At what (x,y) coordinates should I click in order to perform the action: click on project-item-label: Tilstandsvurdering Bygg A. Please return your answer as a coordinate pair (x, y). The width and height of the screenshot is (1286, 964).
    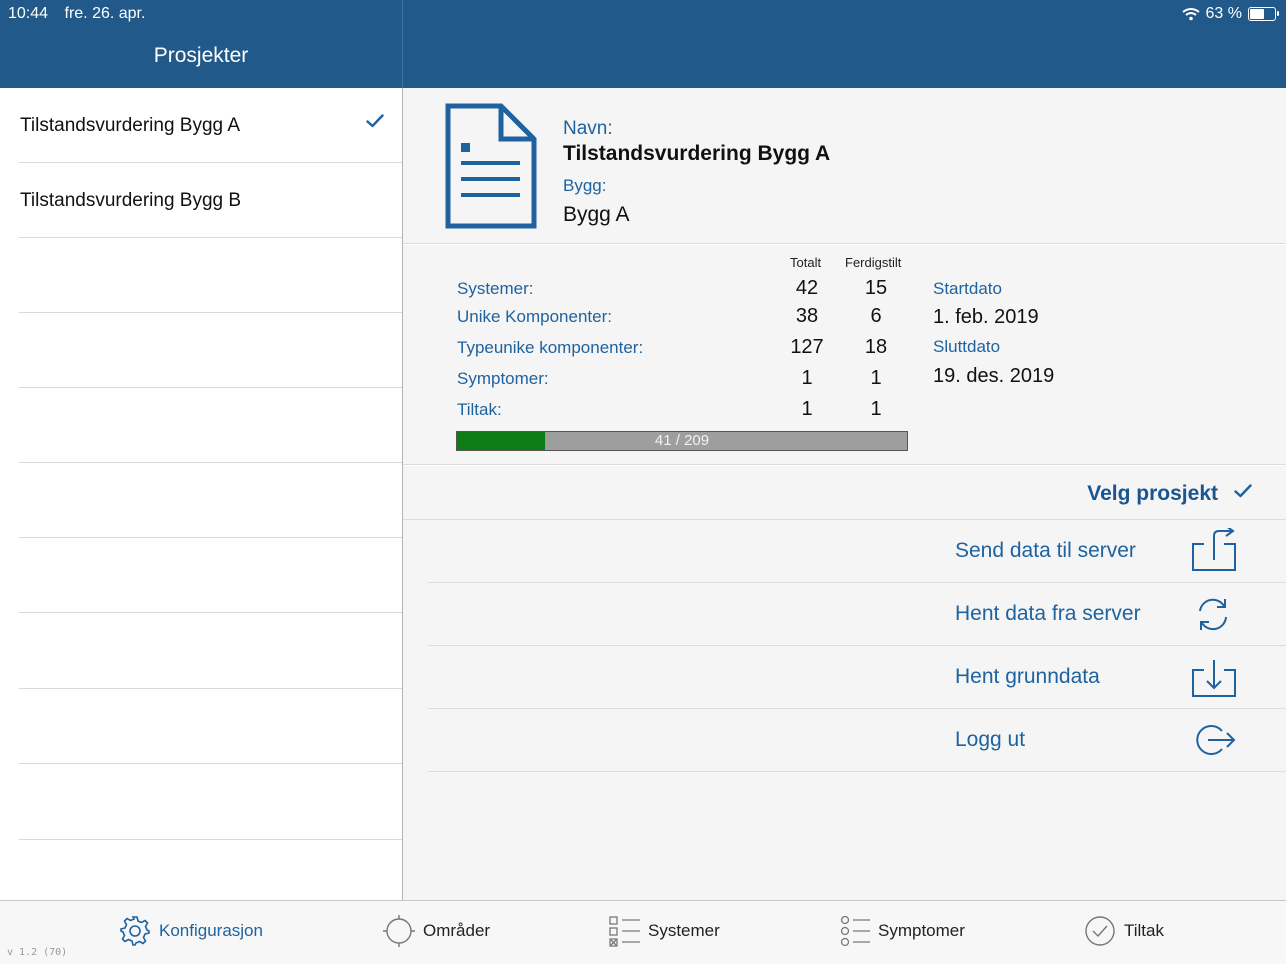
    Looking at the image, I should click on (130, 125).